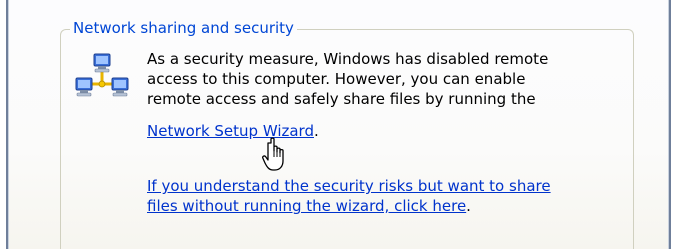 The height and width of the screenshot is (249, 684). I want to click on understand-link-period: ., so click(468, 206).